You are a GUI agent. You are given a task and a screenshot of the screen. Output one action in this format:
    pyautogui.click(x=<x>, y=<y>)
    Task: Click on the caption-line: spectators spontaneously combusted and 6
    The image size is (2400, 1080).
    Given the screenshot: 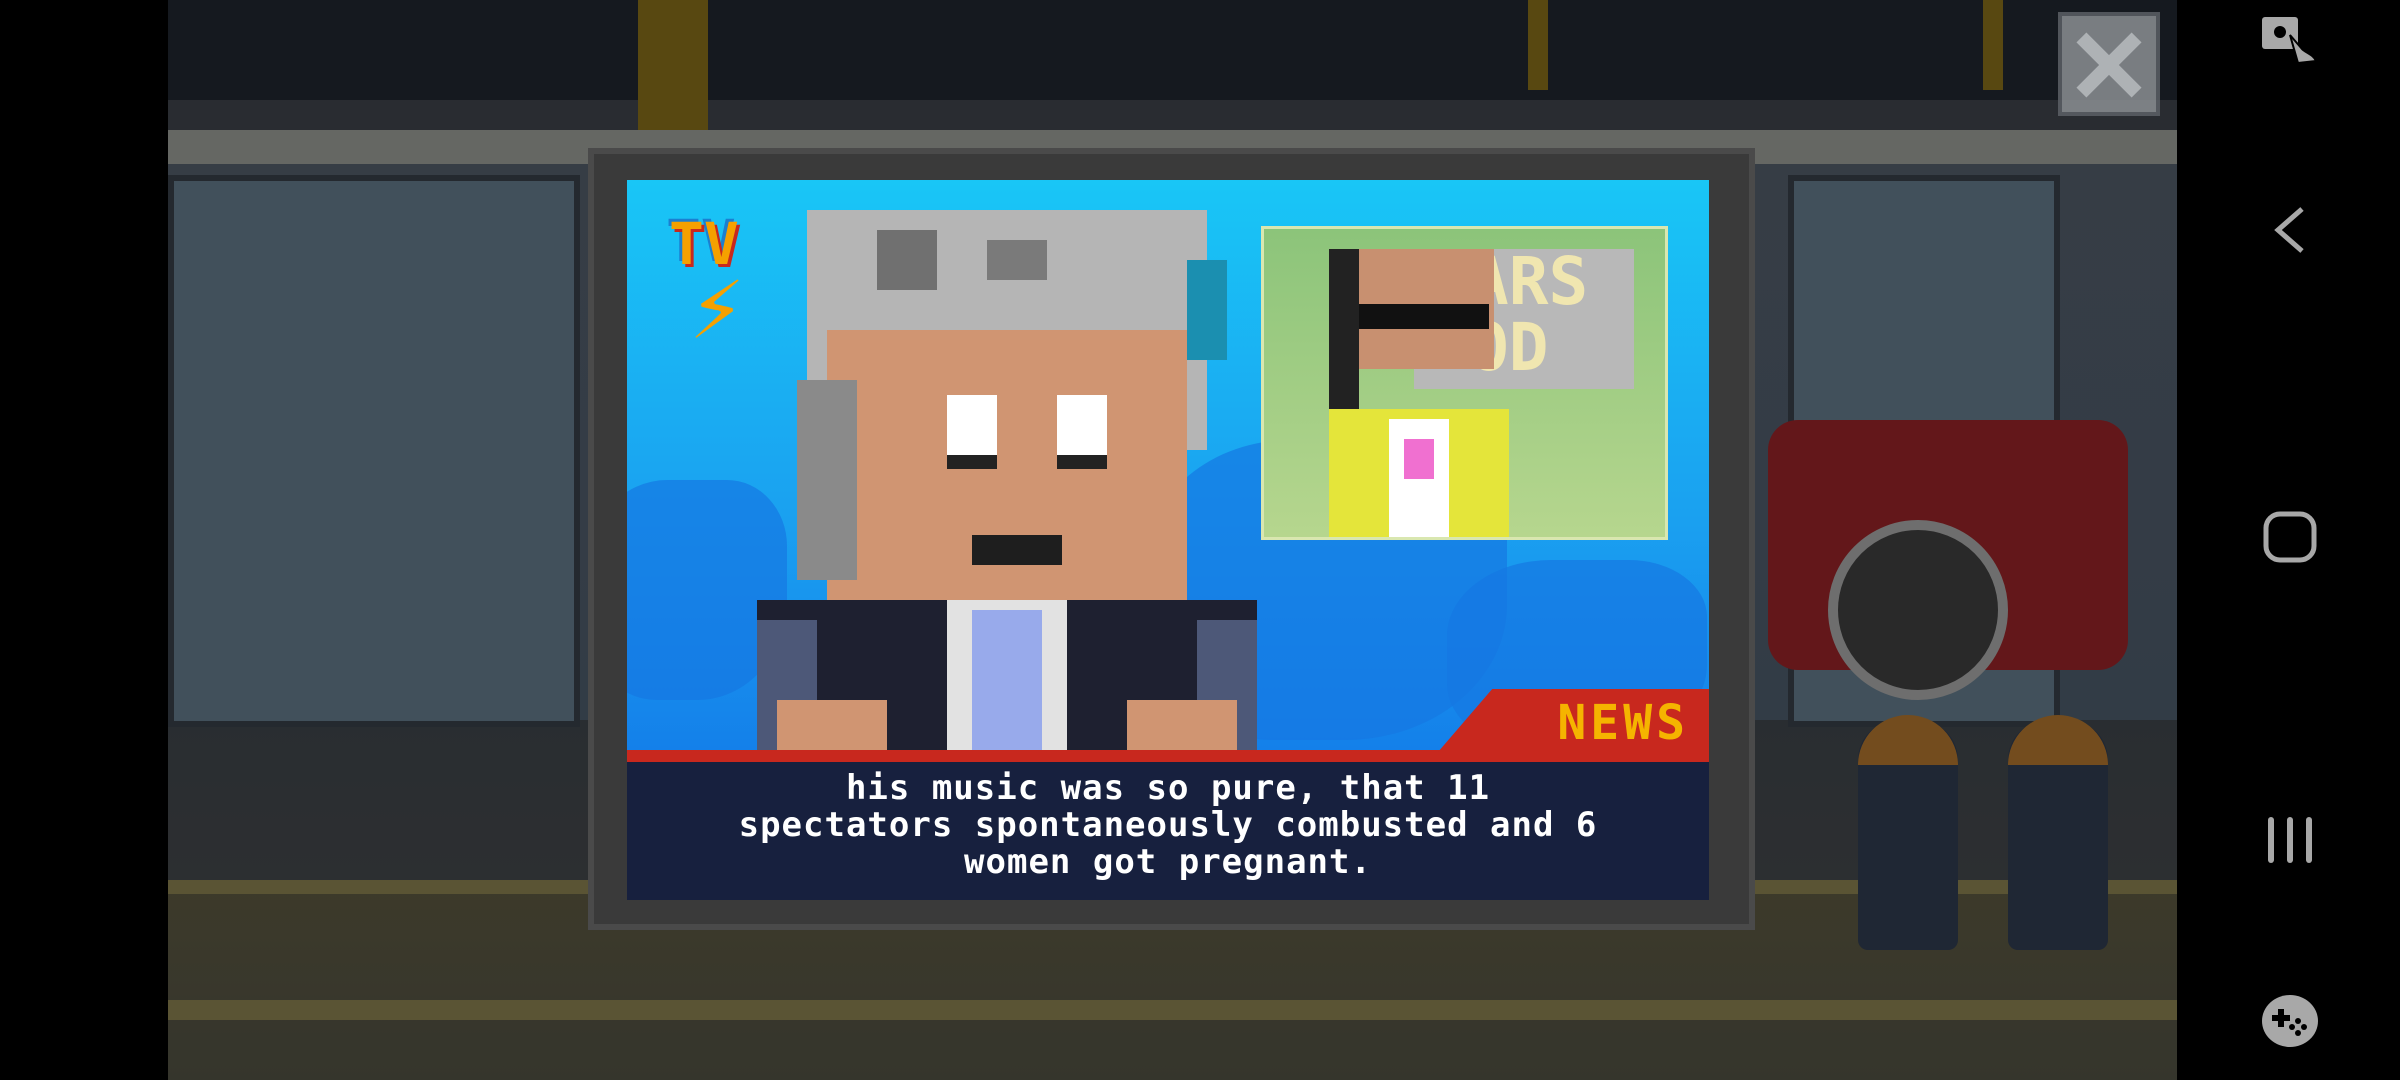 What is the action you would take?
    pyautogui.click(x=1168, y=825)
    